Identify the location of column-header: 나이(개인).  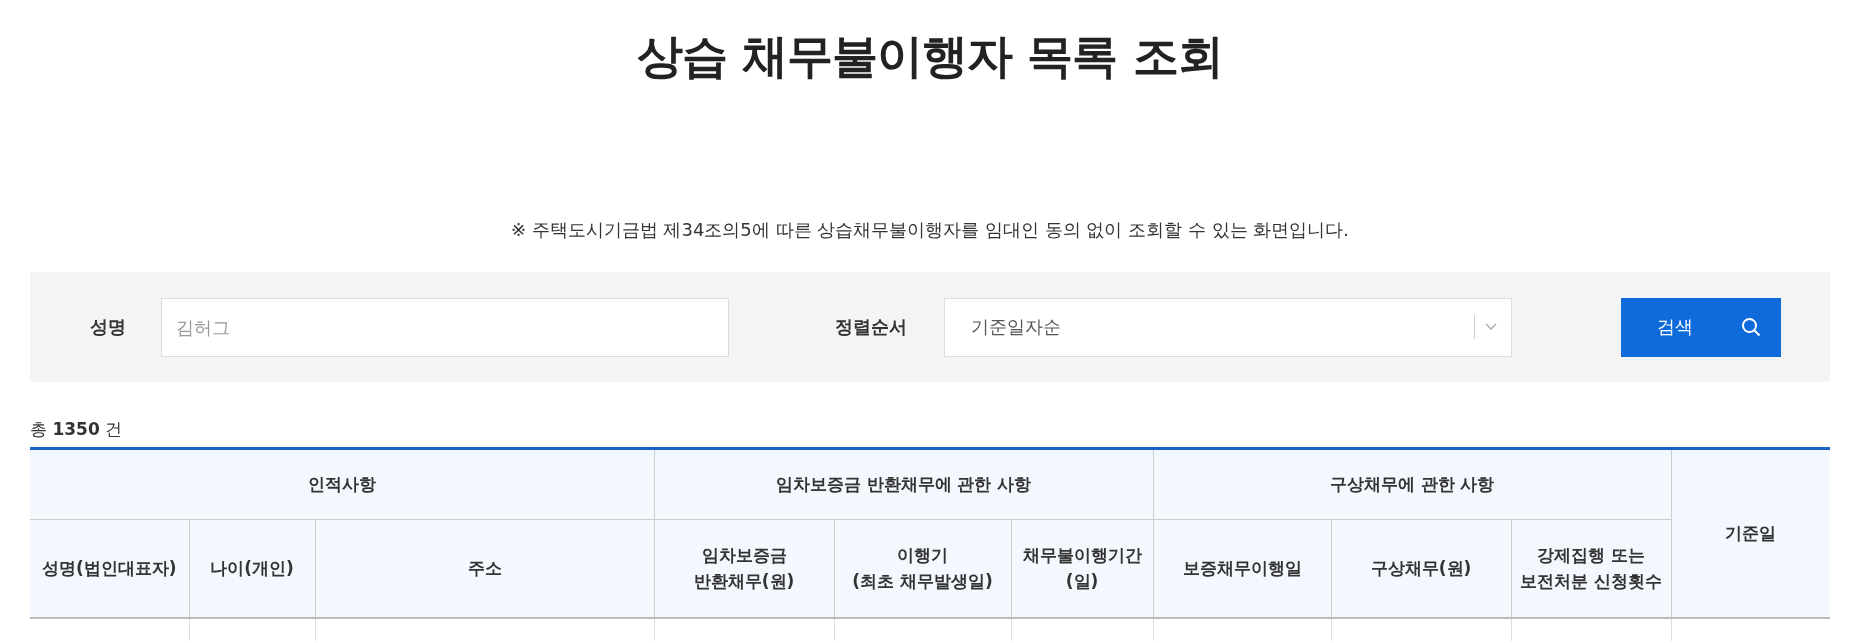
(252, 568).